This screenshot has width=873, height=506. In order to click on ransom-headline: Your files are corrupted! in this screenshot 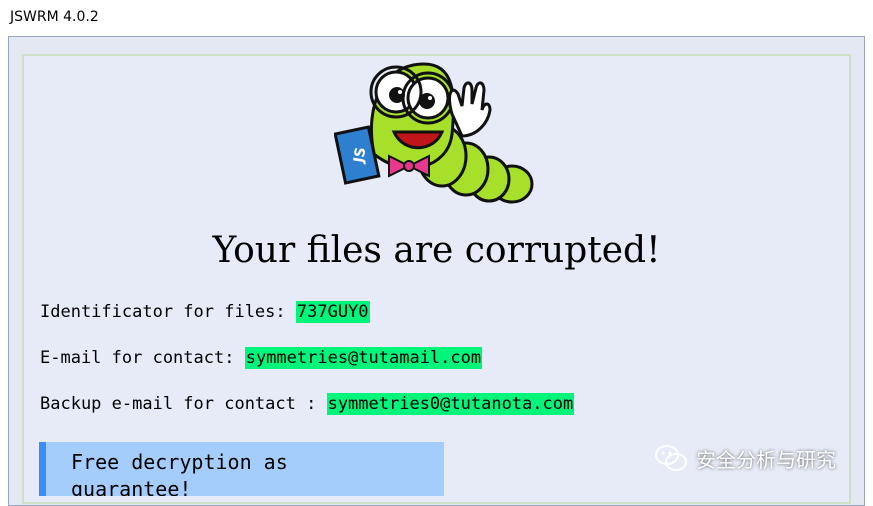, I will do `click(436, 250)`.